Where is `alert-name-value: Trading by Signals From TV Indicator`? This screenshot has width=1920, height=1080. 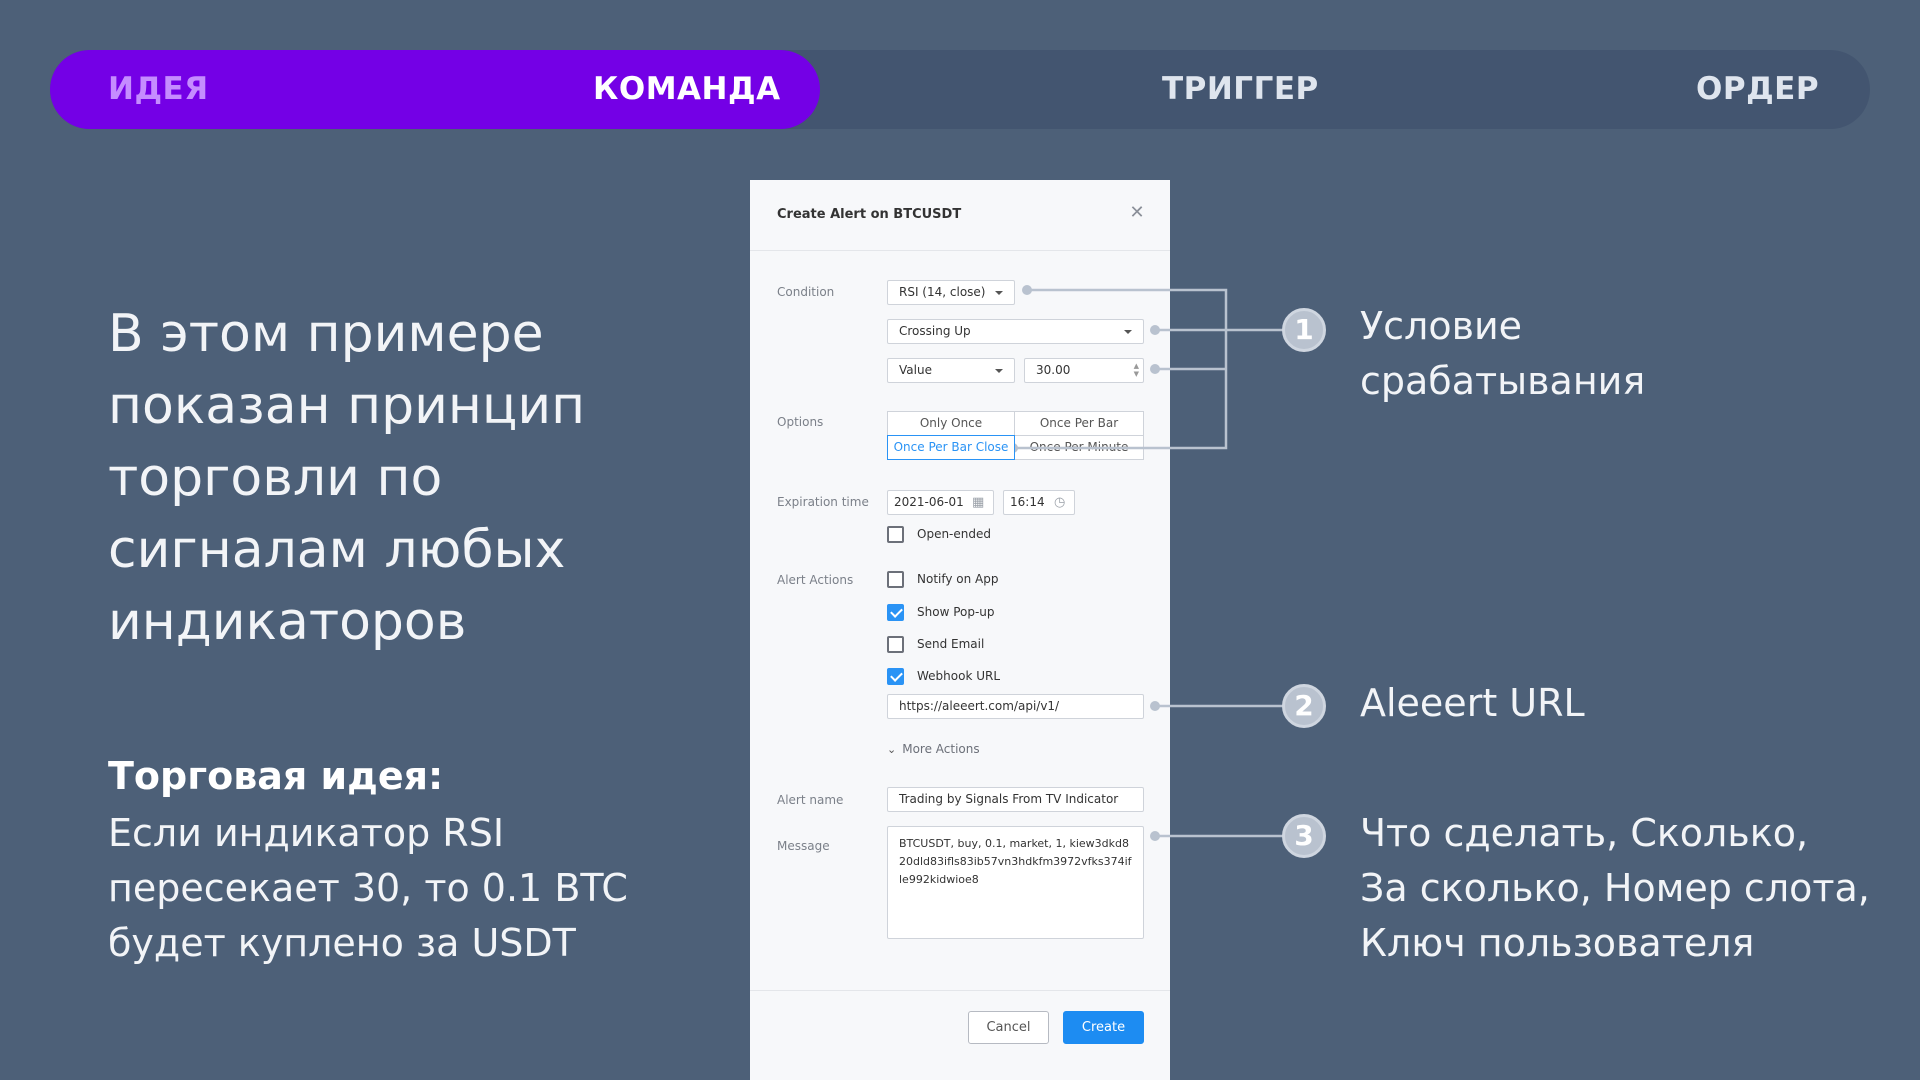
alert-name-value: Trading by Signals From TV Indicator is located at coordinates (1009, 799).